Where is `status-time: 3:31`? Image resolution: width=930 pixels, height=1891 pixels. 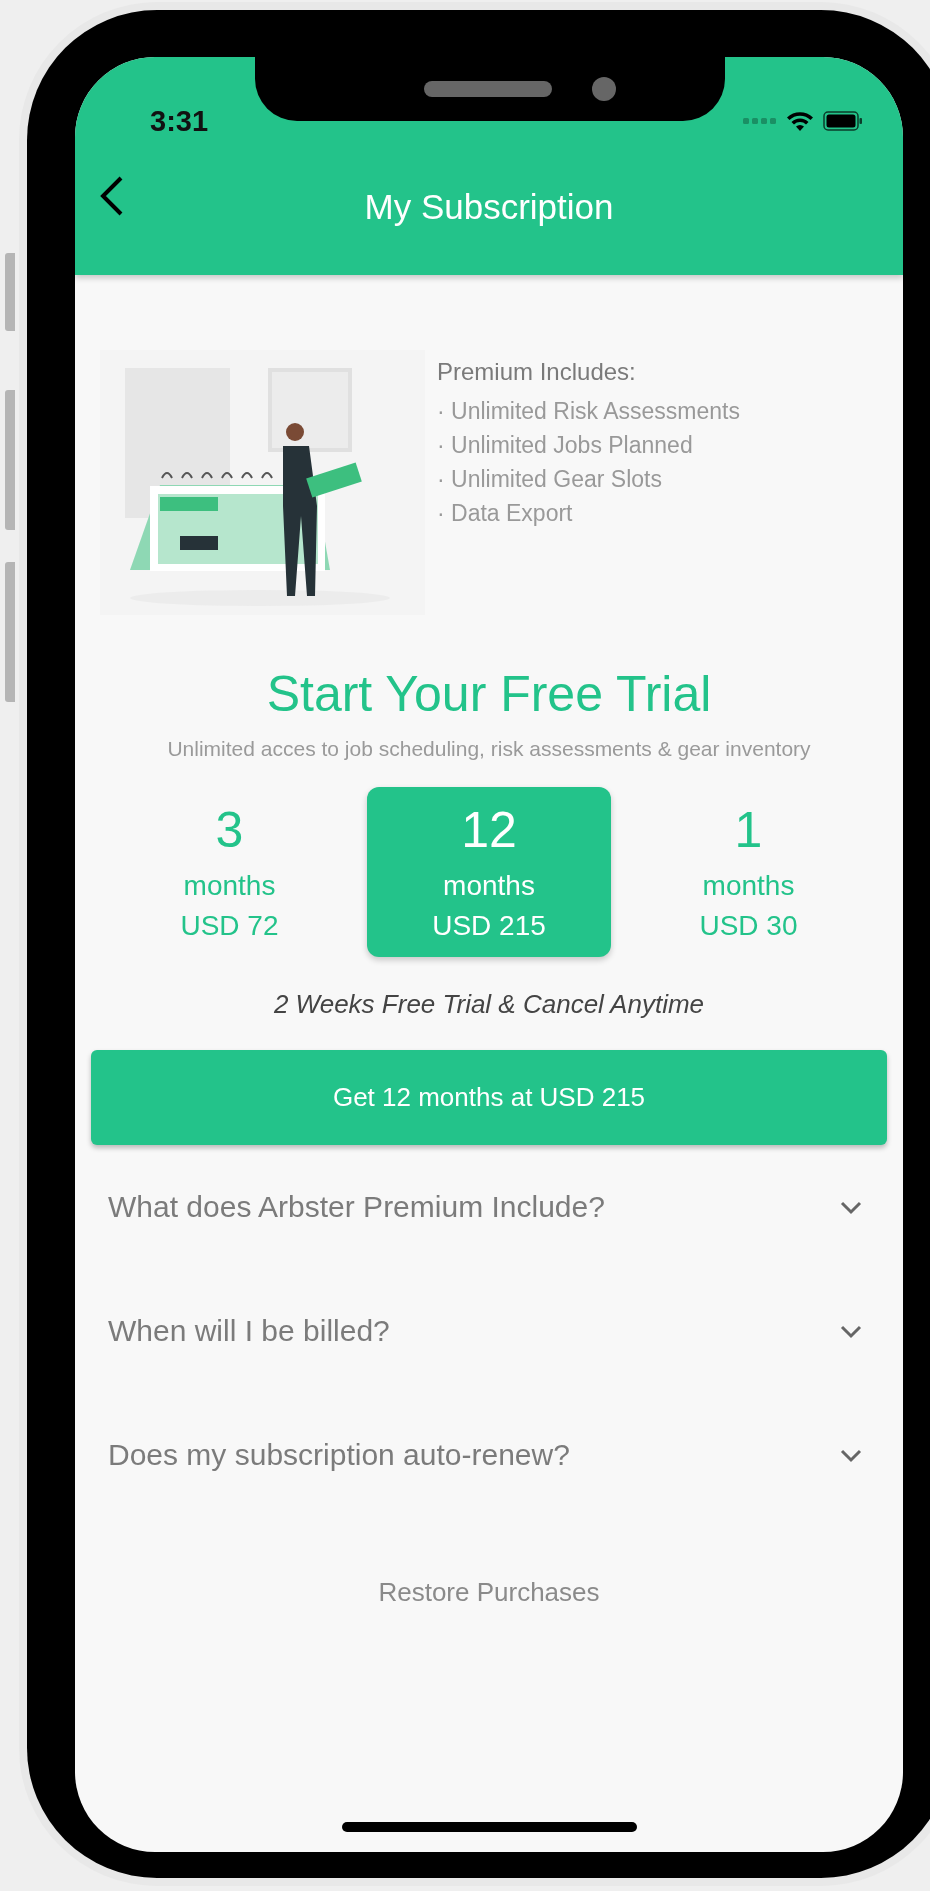
status-time: 3:31 is located at coordinates (179, 121).